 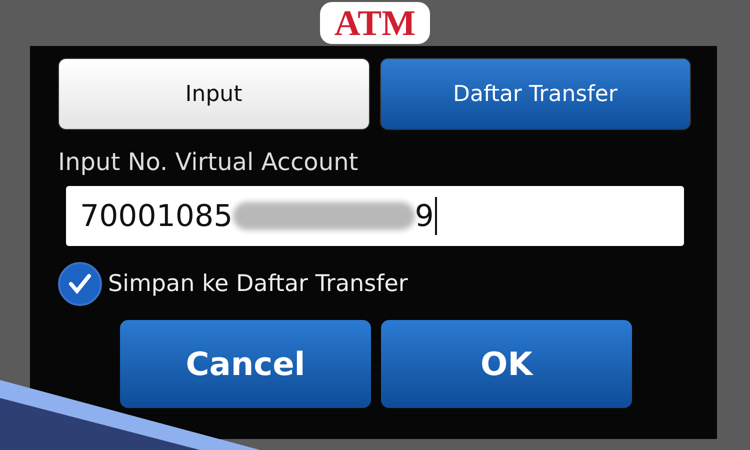 What do you see at coordinates (209, 162) in the screenshot?
I see `field-label: Input No. Virtual Account` at bounding box center [209, 162].